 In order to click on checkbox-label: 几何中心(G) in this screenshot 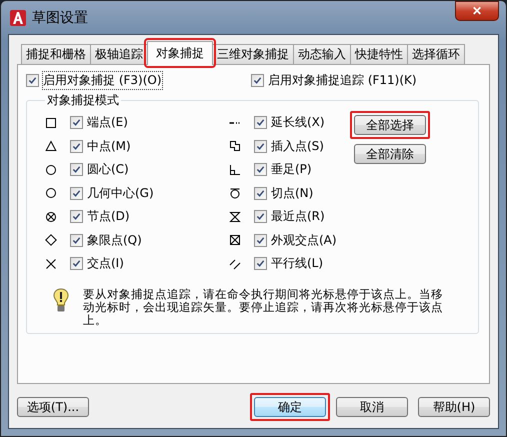, I will do `click(120, 193)`.